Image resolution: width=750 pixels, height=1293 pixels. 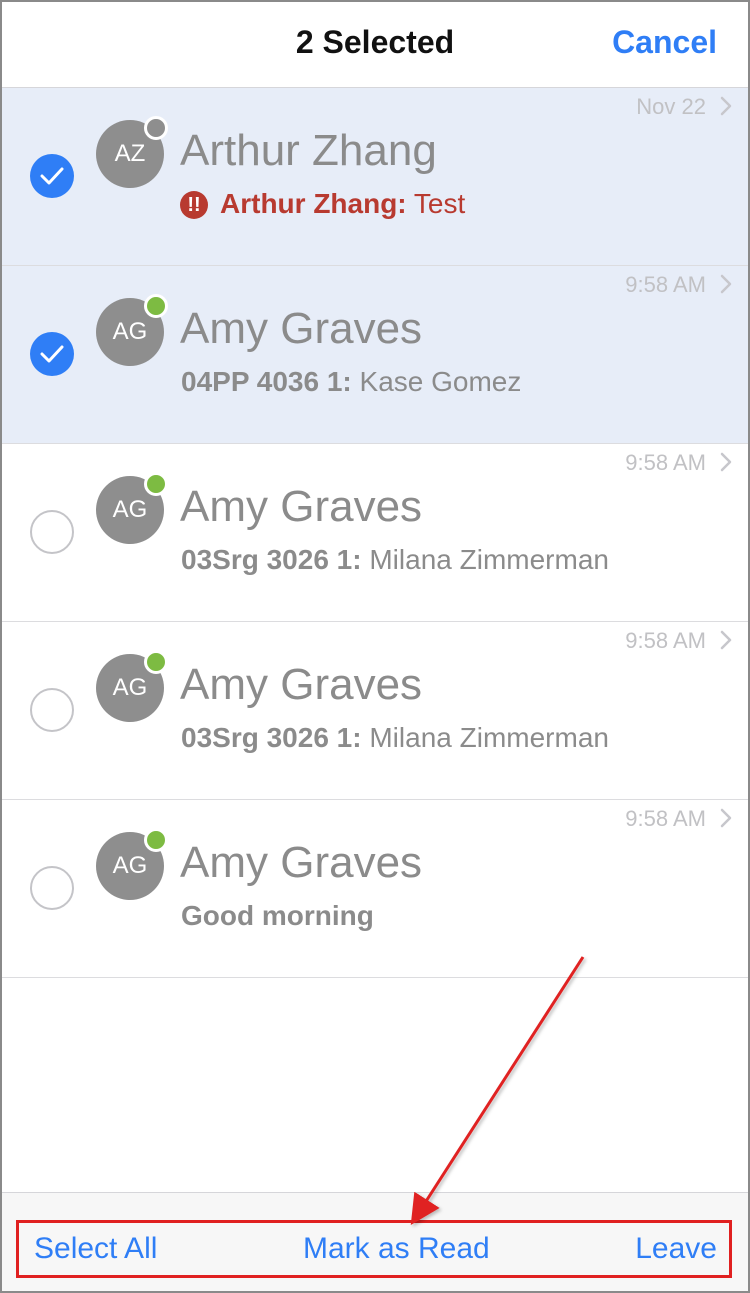 What do you see at coordinates (671, 106) in the screenshot?
I see `timestamp: Nov 22` at bounding box center [671, 106].